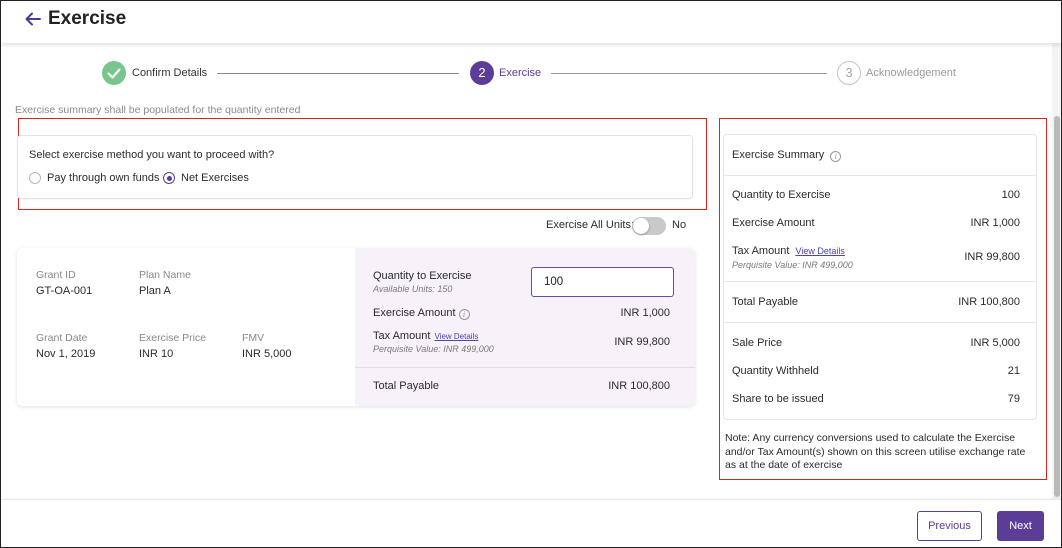 This screenshot has width=1062, height=548. What do you see at coordinates (155, 291) in the screenshot?
I see `plan-name-value: Plan A` at bounding box center [155, 291].